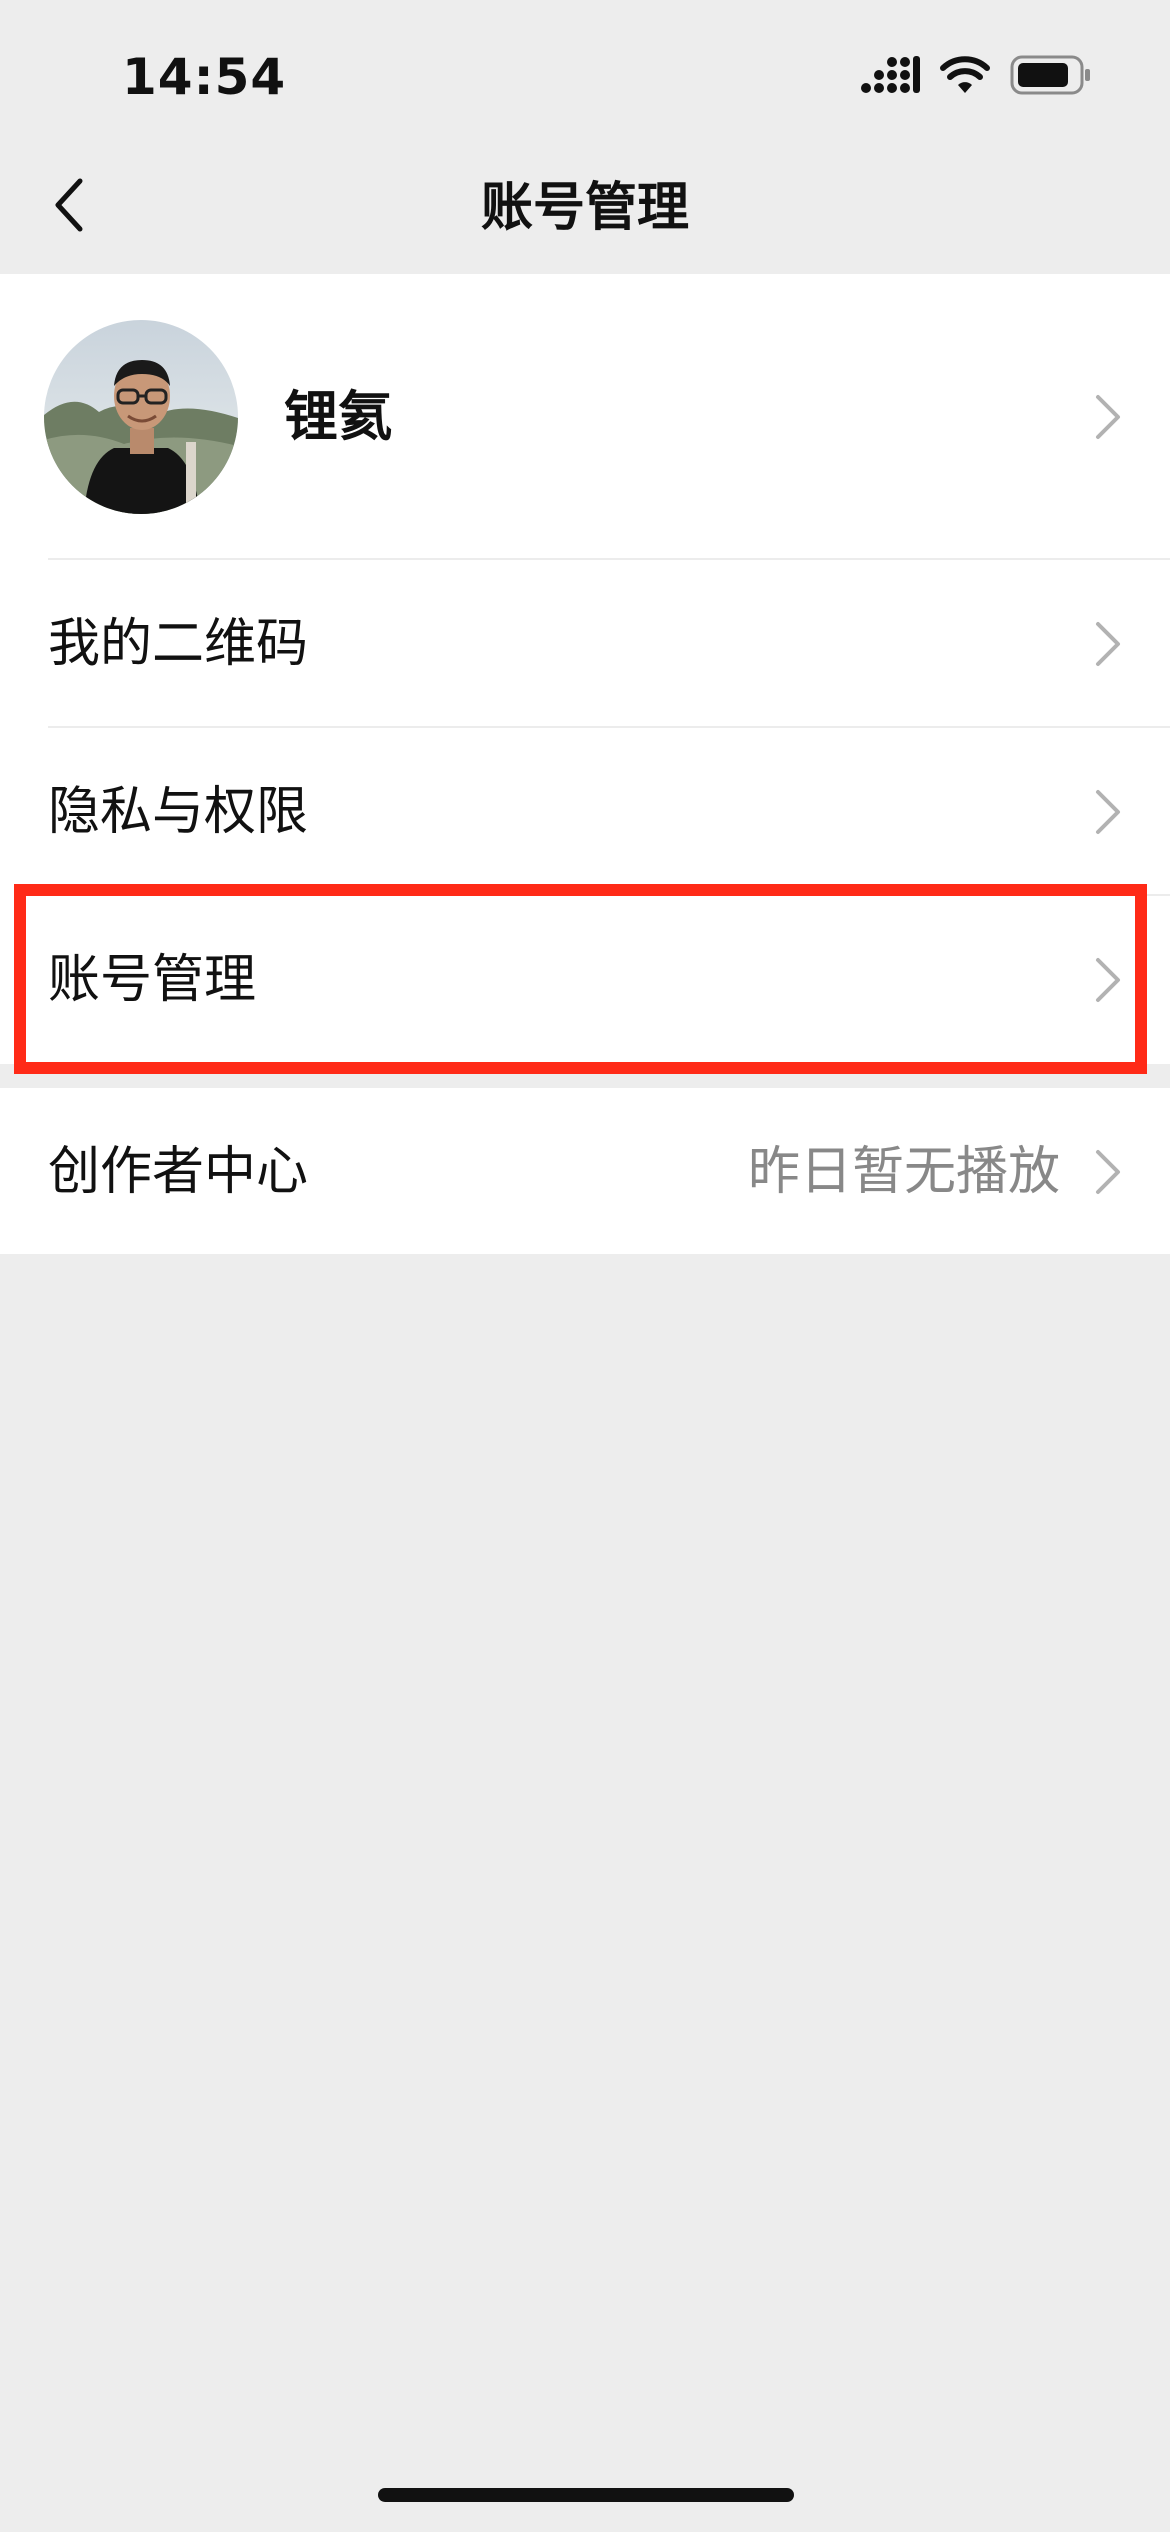 Image resolution: width=1170 pixels, height=2532 pixels. Describe the element at coordinates (1051, 77) in the screenshot. I see `battery-icon` at that location.